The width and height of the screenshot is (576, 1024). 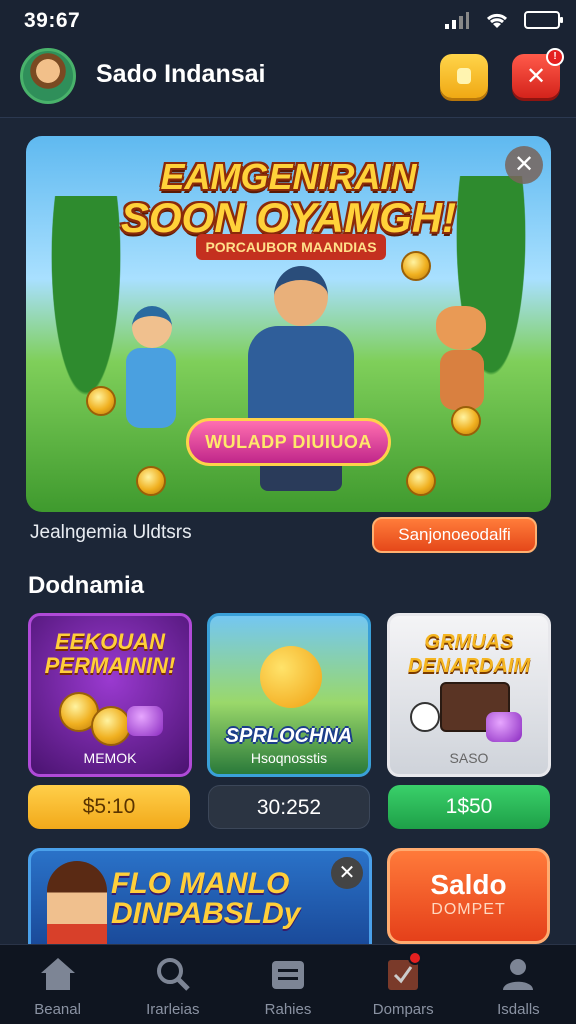 What do you see at coordinates (457, 20) in the screenshot?
I see `signal-icon` at bounding box center [457, 20].